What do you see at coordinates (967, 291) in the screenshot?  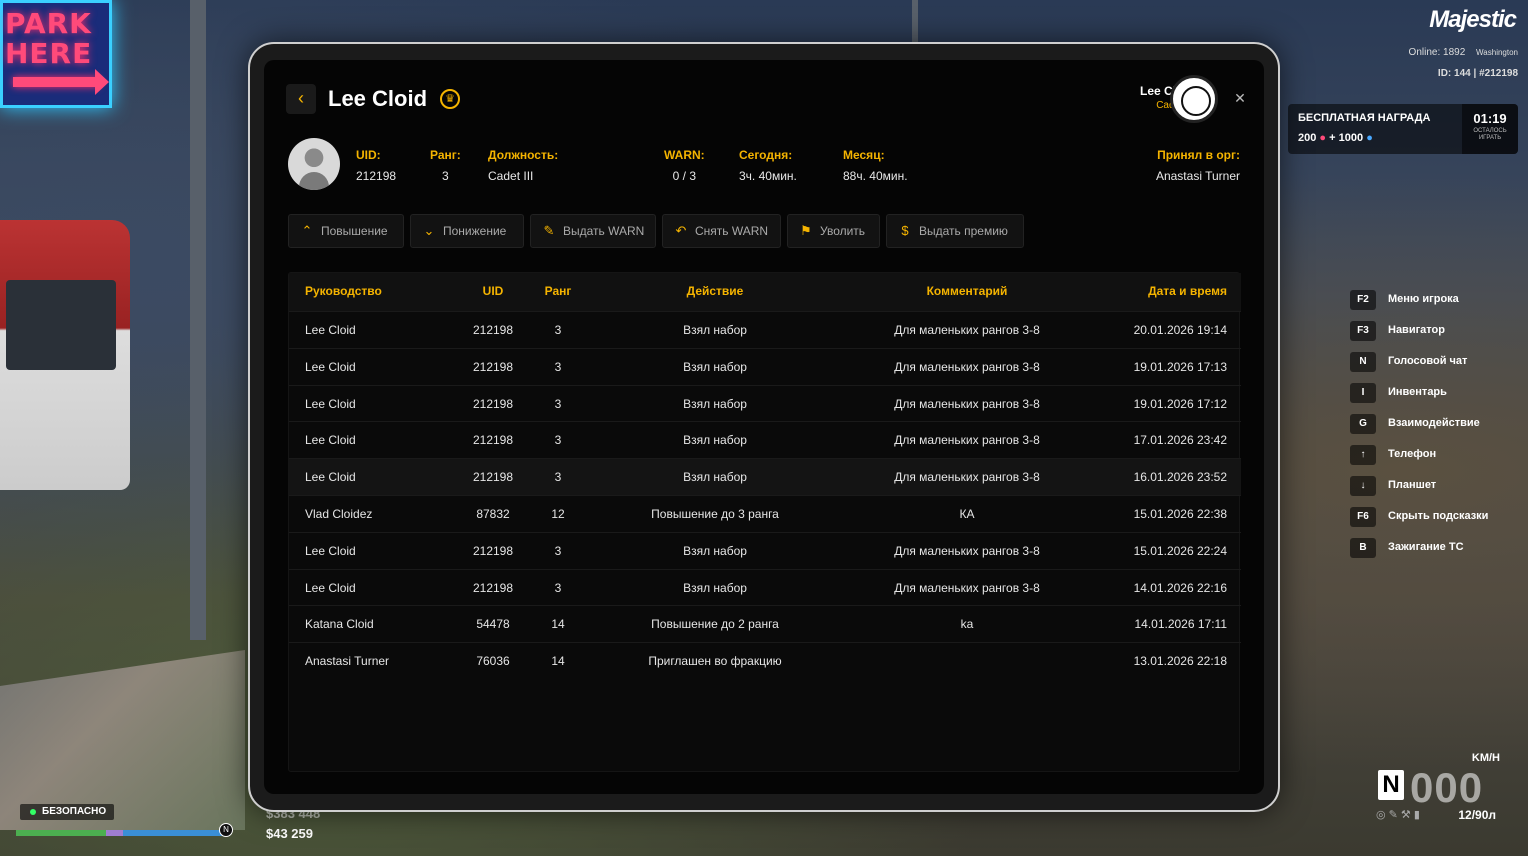 I see `column-header: Комментарий` at bounding box center [967, 291].